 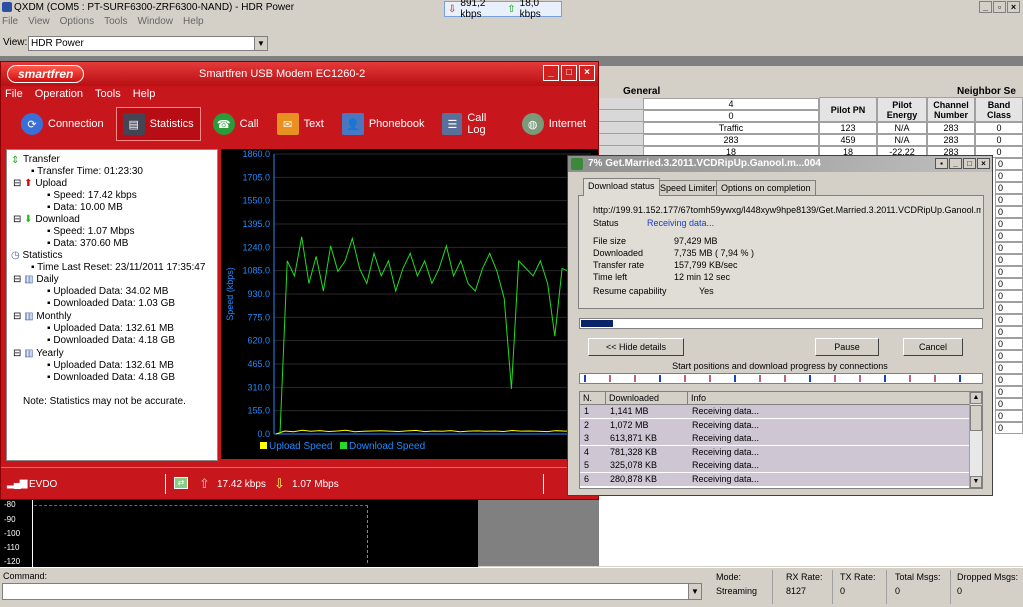 I want to click on qxdm-menu-file: File, so click(x=10, y=22).